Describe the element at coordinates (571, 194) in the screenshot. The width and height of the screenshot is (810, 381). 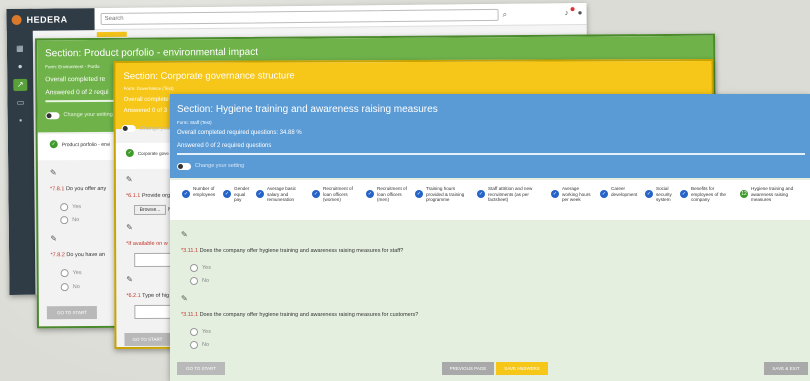
I see `step-item: ✓ Average working hours per week` at that location.